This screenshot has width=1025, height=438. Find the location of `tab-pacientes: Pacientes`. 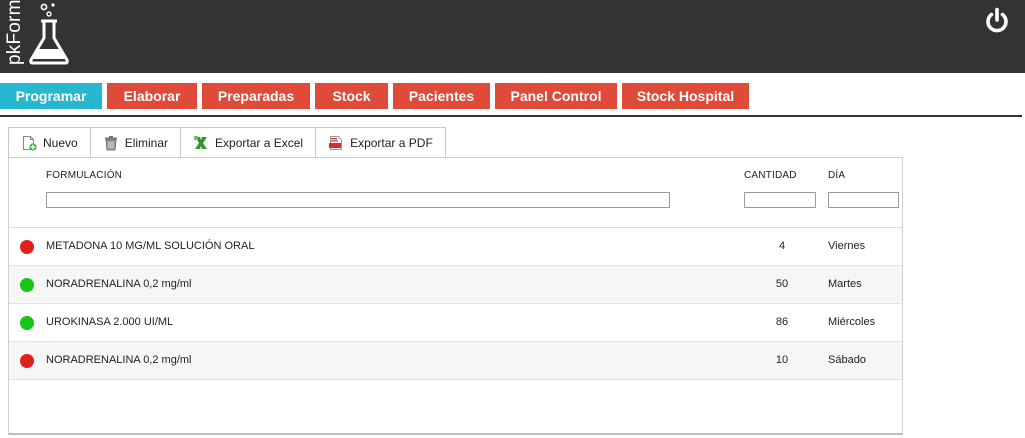

tab-pacientes: Pacientes is located at coordinates (441, 96).